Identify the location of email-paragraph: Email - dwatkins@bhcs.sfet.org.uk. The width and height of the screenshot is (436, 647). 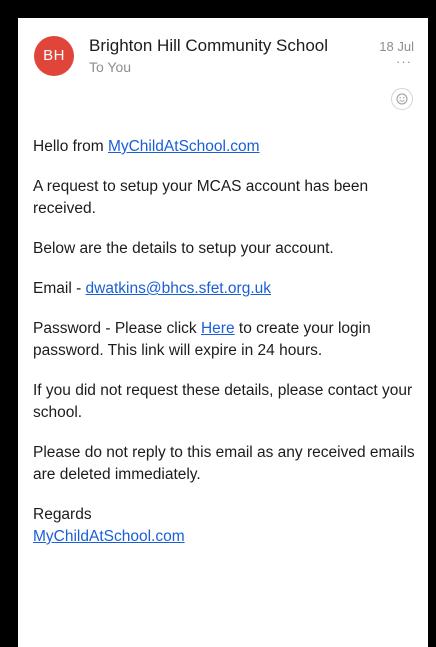
(225, 289).